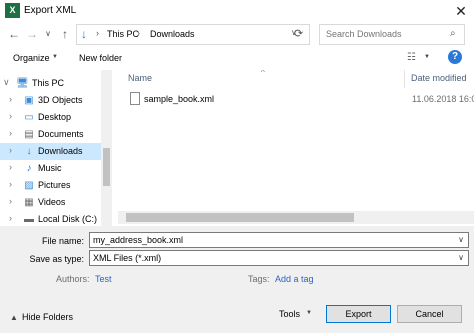  What do you see at coordinates (413, 57) in the screenshot?
I see `view-options-icon: ☷` at bounding box center [413, 57].